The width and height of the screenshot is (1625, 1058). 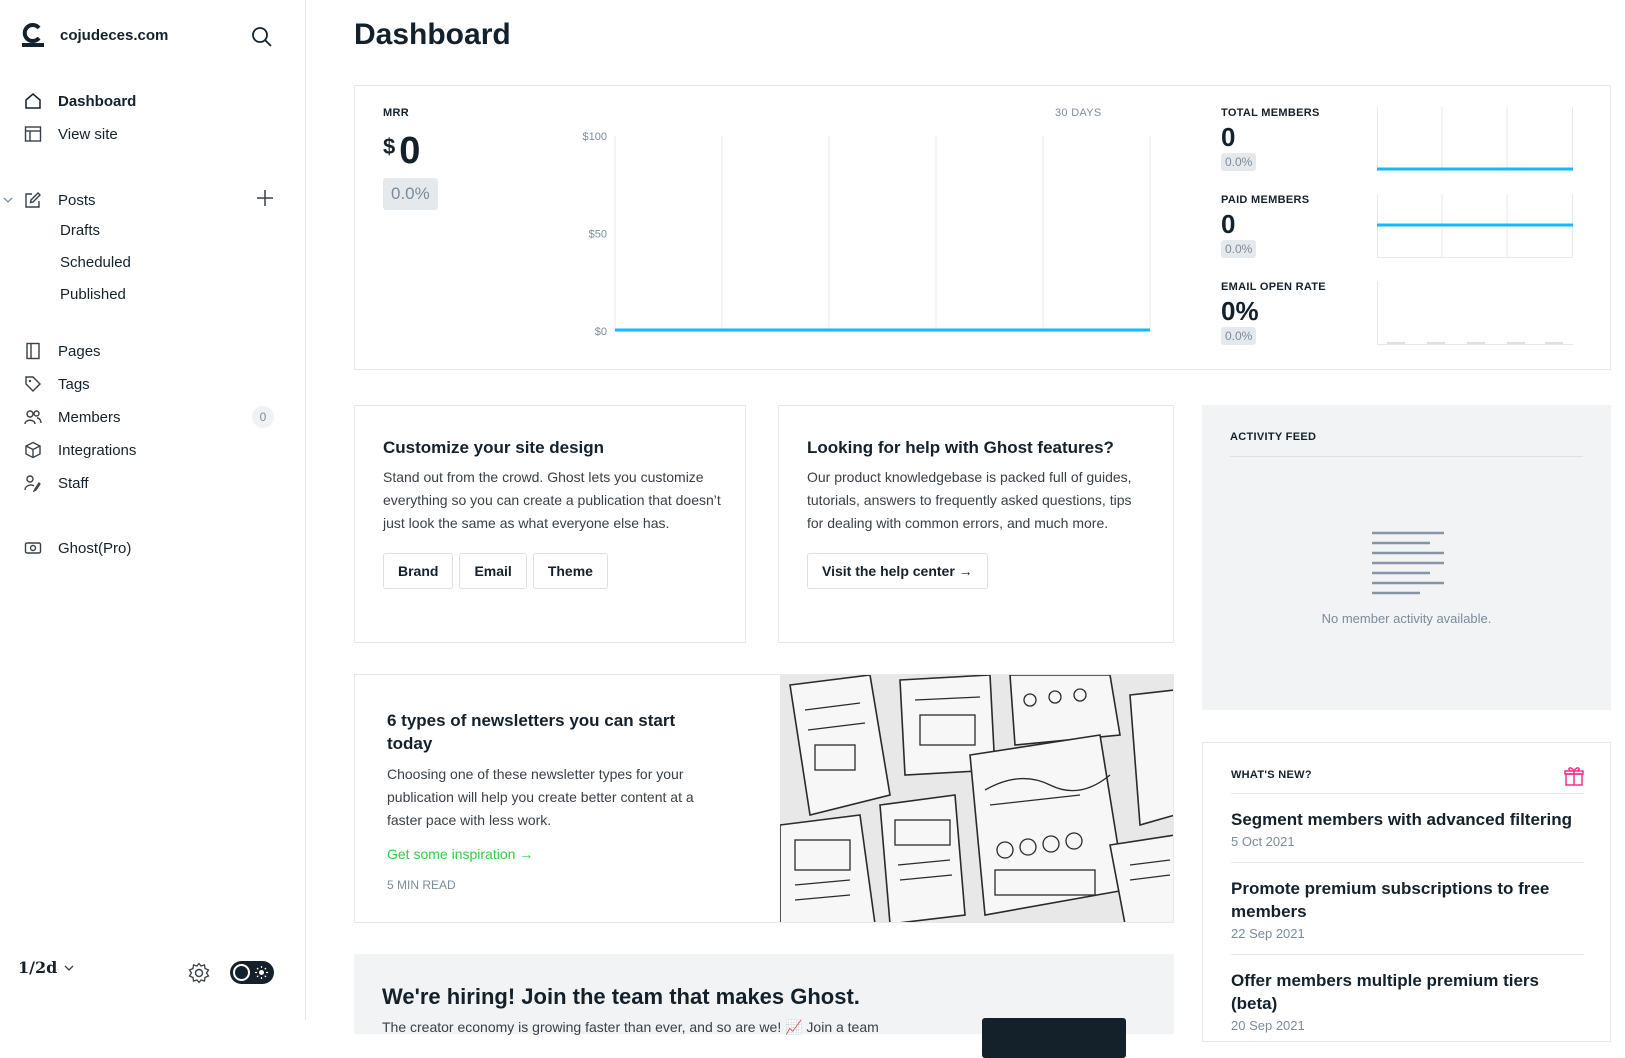 What do you see at coordinates (553, 448) in the screenshot?
I see `customize-title: Customize your site design` at bounding box center [553, 448].